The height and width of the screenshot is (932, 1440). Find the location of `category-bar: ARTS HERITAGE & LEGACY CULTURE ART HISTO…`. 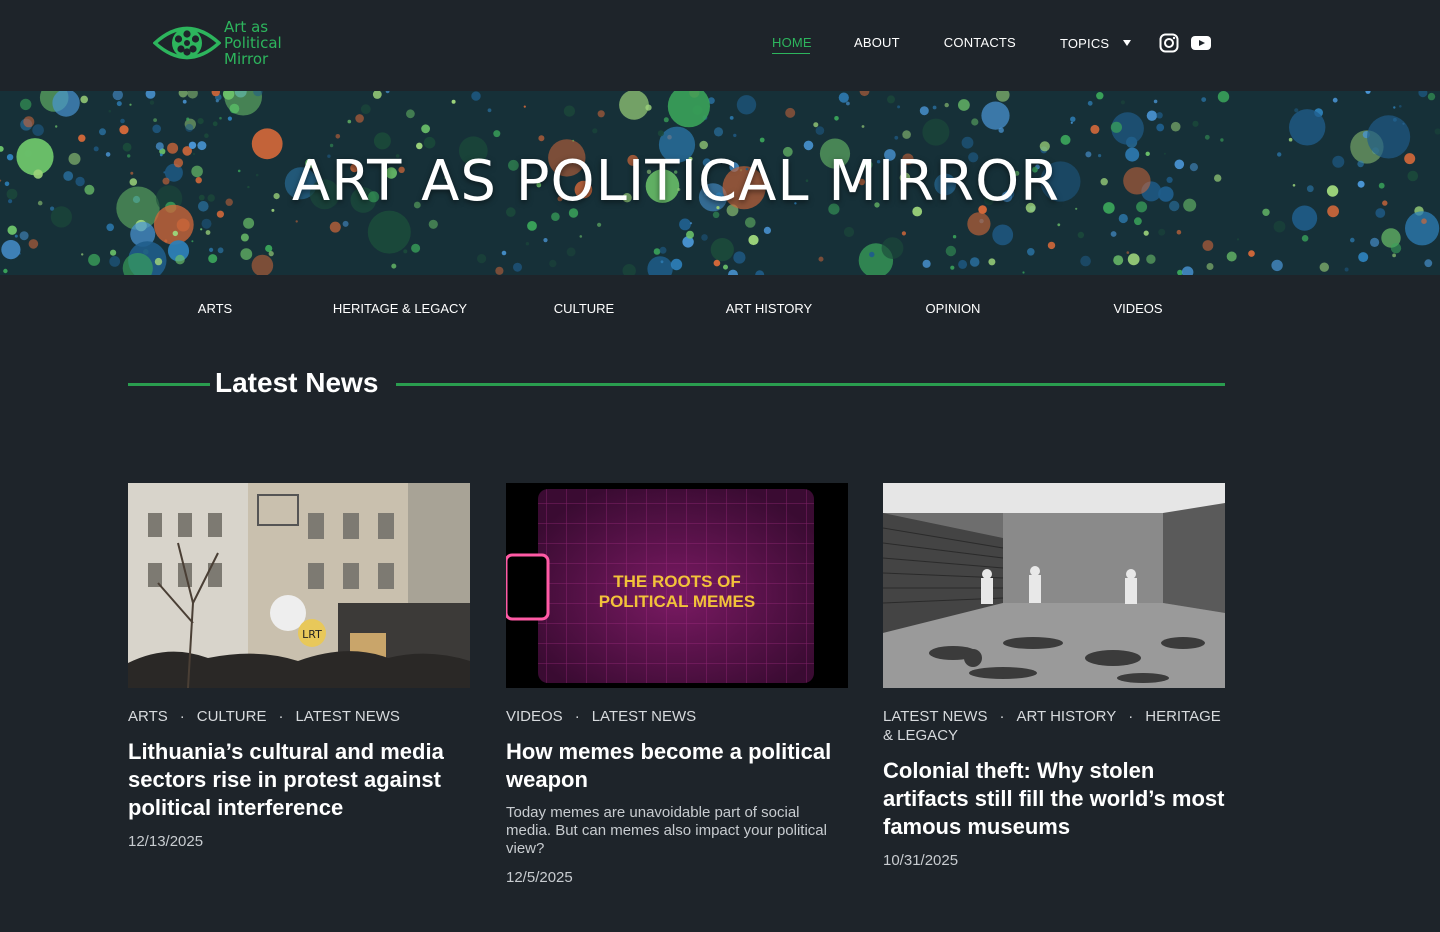

category-bar: ARTS HERITAGE & LEGACY CULTURE ART HISTO… is located at coordinates (720, 311).